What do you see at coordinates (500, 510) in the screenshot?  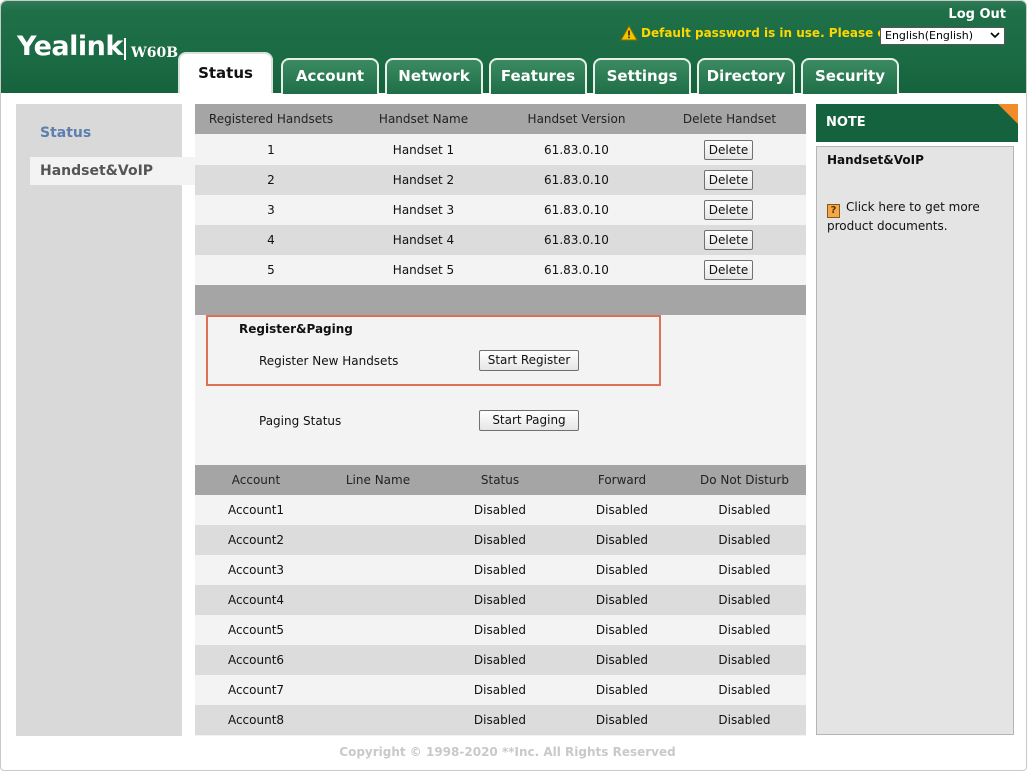 I see `account-row: Account1 Disabled Disabled Disabled` at bounding box center [500, 510].